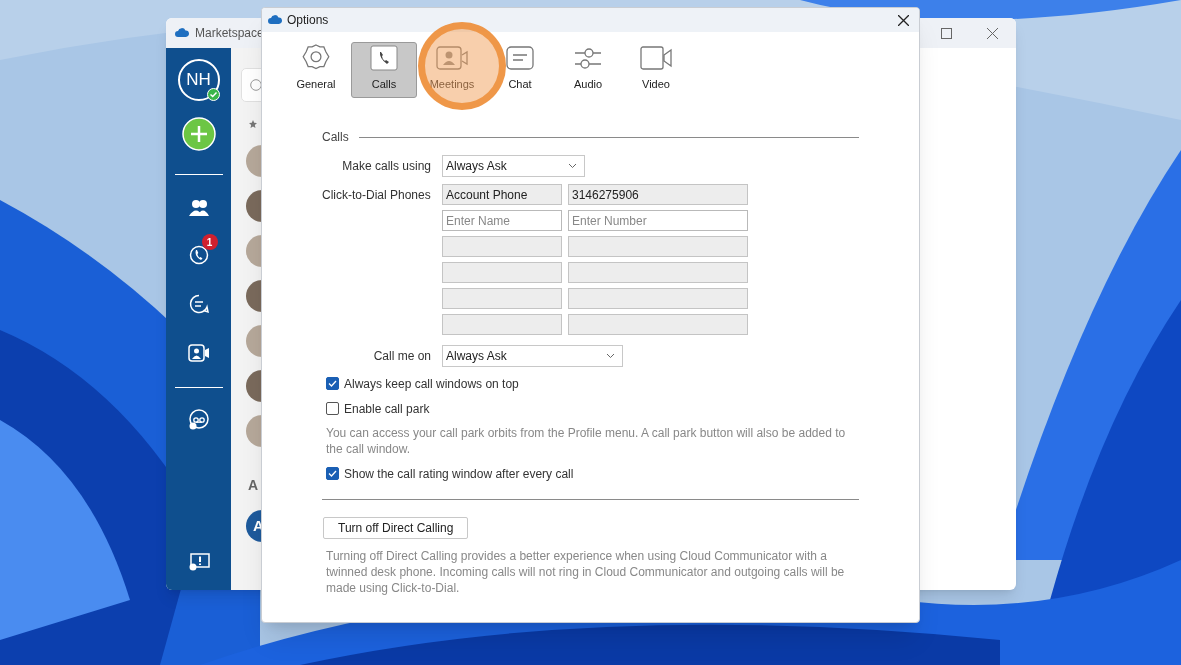  Describe the element at coordinates (386, 166) in the screenshot. I see `field-label: Make calls using` at that location.